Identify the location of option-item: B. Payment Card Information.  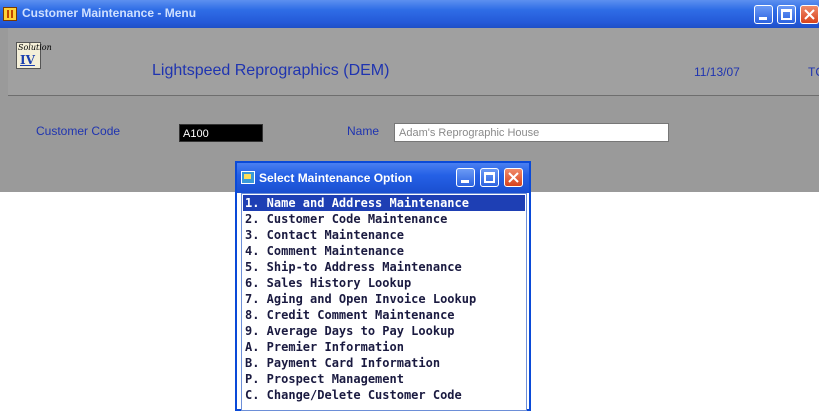
(384, 363).